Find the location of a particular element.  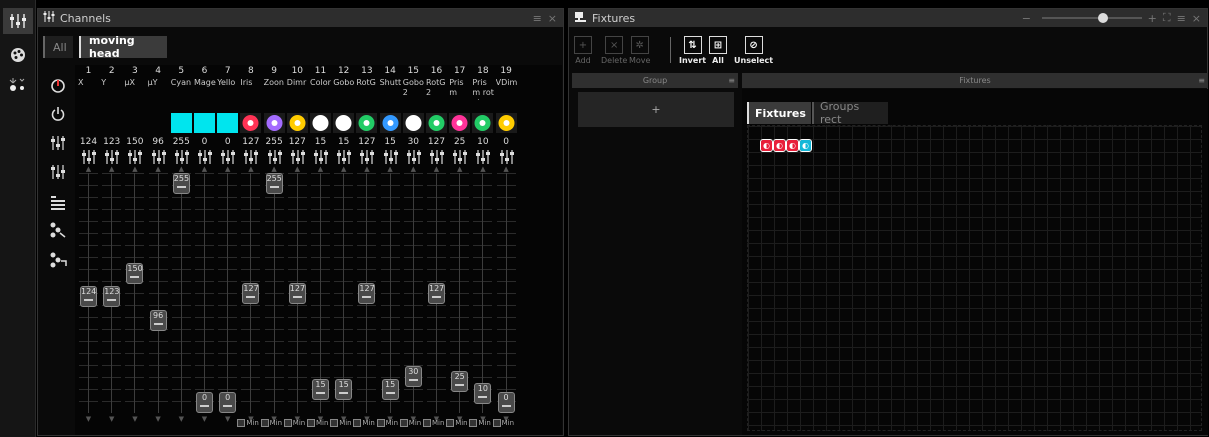

cue-unlink-icon is located at coordinates (58, 260).